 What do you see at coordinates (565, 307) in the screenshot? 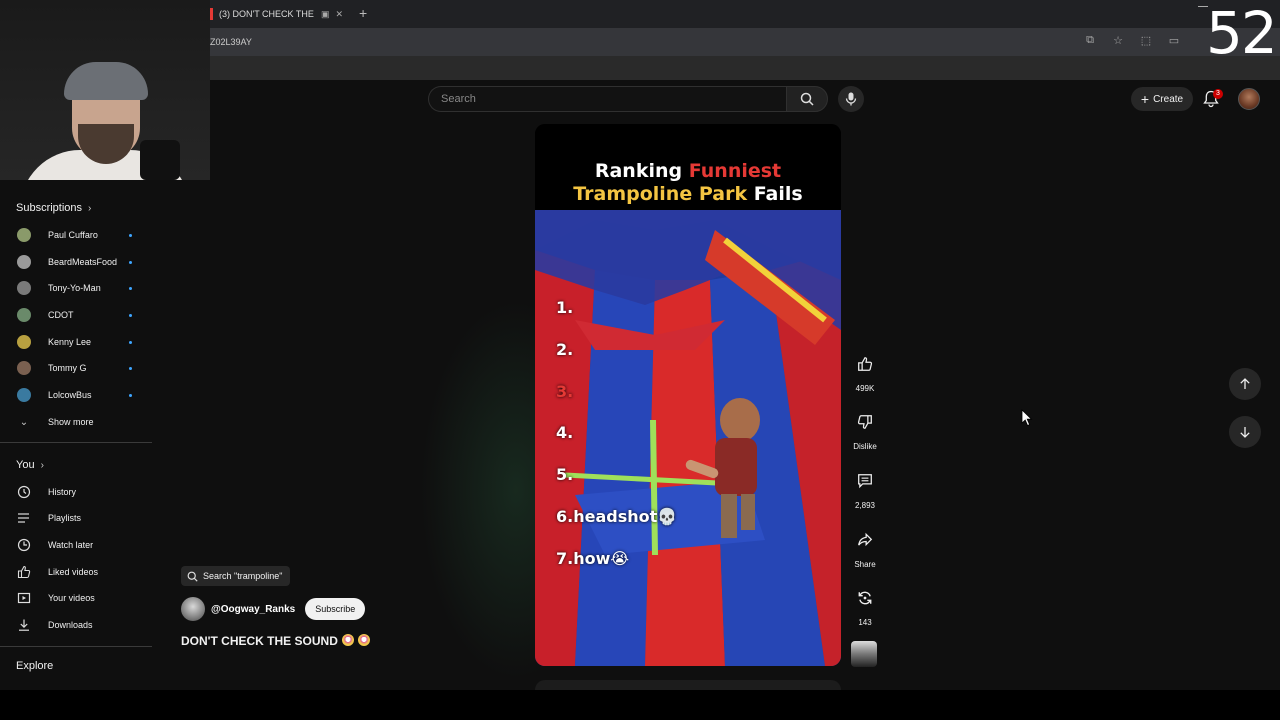
I see `rank-label: 1.` at bounding box center [565, 307].